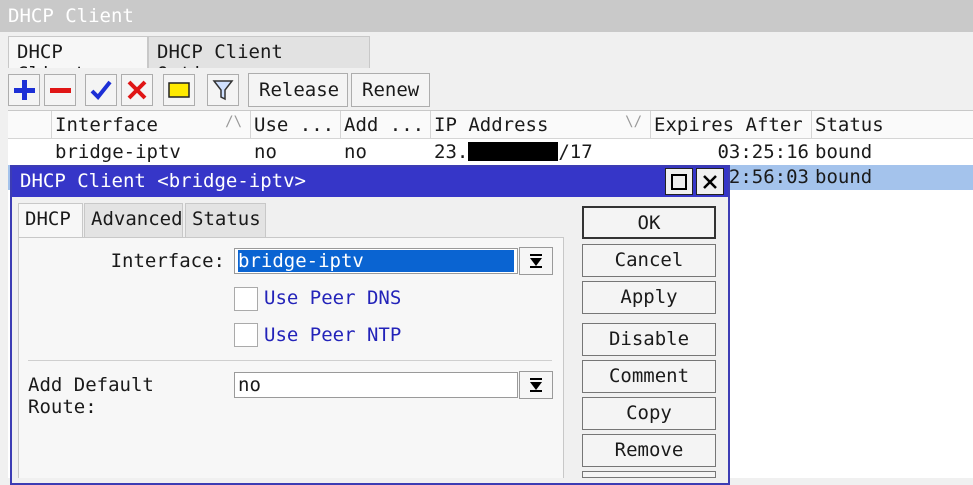  Describe the element at coordinates (649, 260) in the screenshot. I see `cancel-button: Cancel` at that location.